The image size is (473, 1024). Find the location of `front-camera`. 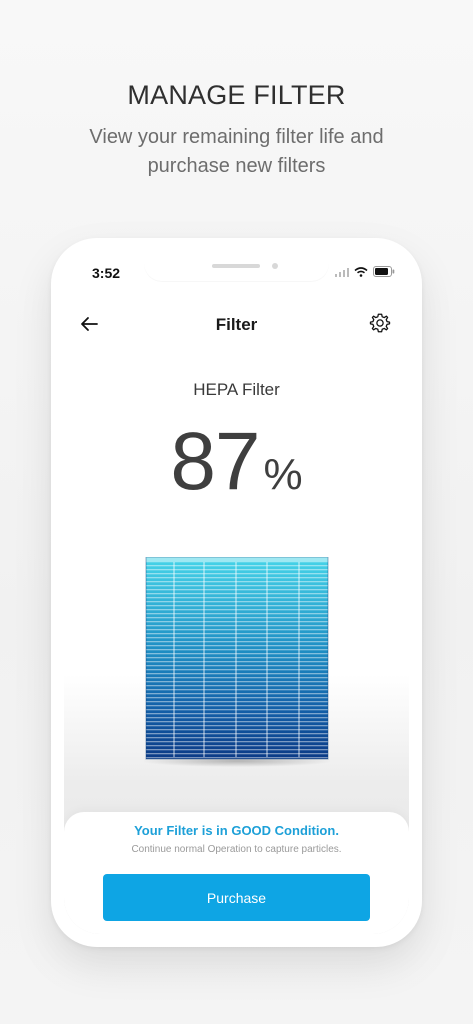

front-camera is located at coordinates (275, 266).